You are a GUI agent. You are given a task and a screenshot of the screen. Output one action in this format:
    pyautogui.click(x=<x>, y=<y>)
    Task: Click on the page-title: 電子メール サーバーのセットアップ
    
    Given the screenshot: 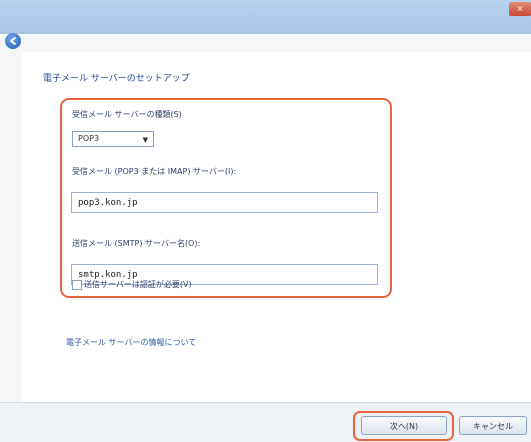 What is the action you would take?
    pyautogui.click(x=116, y=79)
    